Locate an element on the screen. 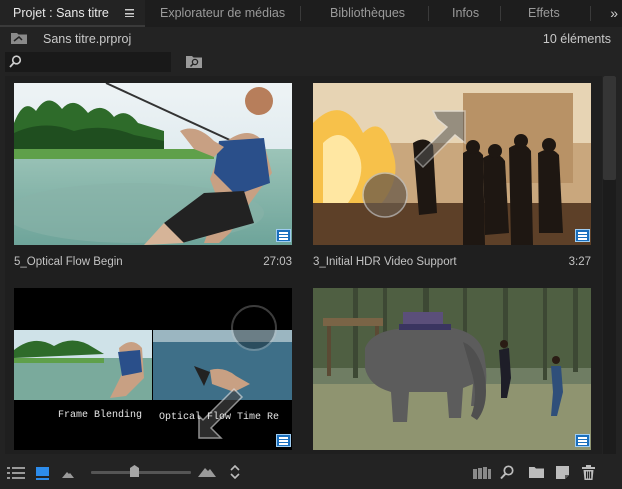 The width and height of the screenshot is (622, 489). search-field is located at coordinates (88, 63).